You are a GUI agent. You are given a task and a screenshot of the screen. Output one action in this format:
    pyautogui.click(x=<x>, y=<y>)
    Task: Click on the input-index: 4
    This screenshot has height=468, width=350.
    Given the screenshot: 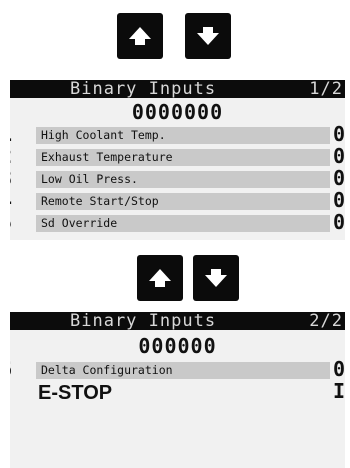 What is the action you would take?
    pyautogui.click(x=12, y=200)
    